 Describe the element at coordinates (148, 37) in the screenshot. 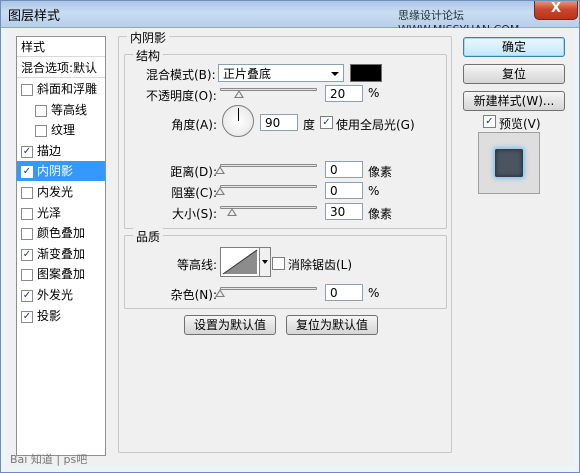

I see `inner-shadow-title: 内阴影` at that location.